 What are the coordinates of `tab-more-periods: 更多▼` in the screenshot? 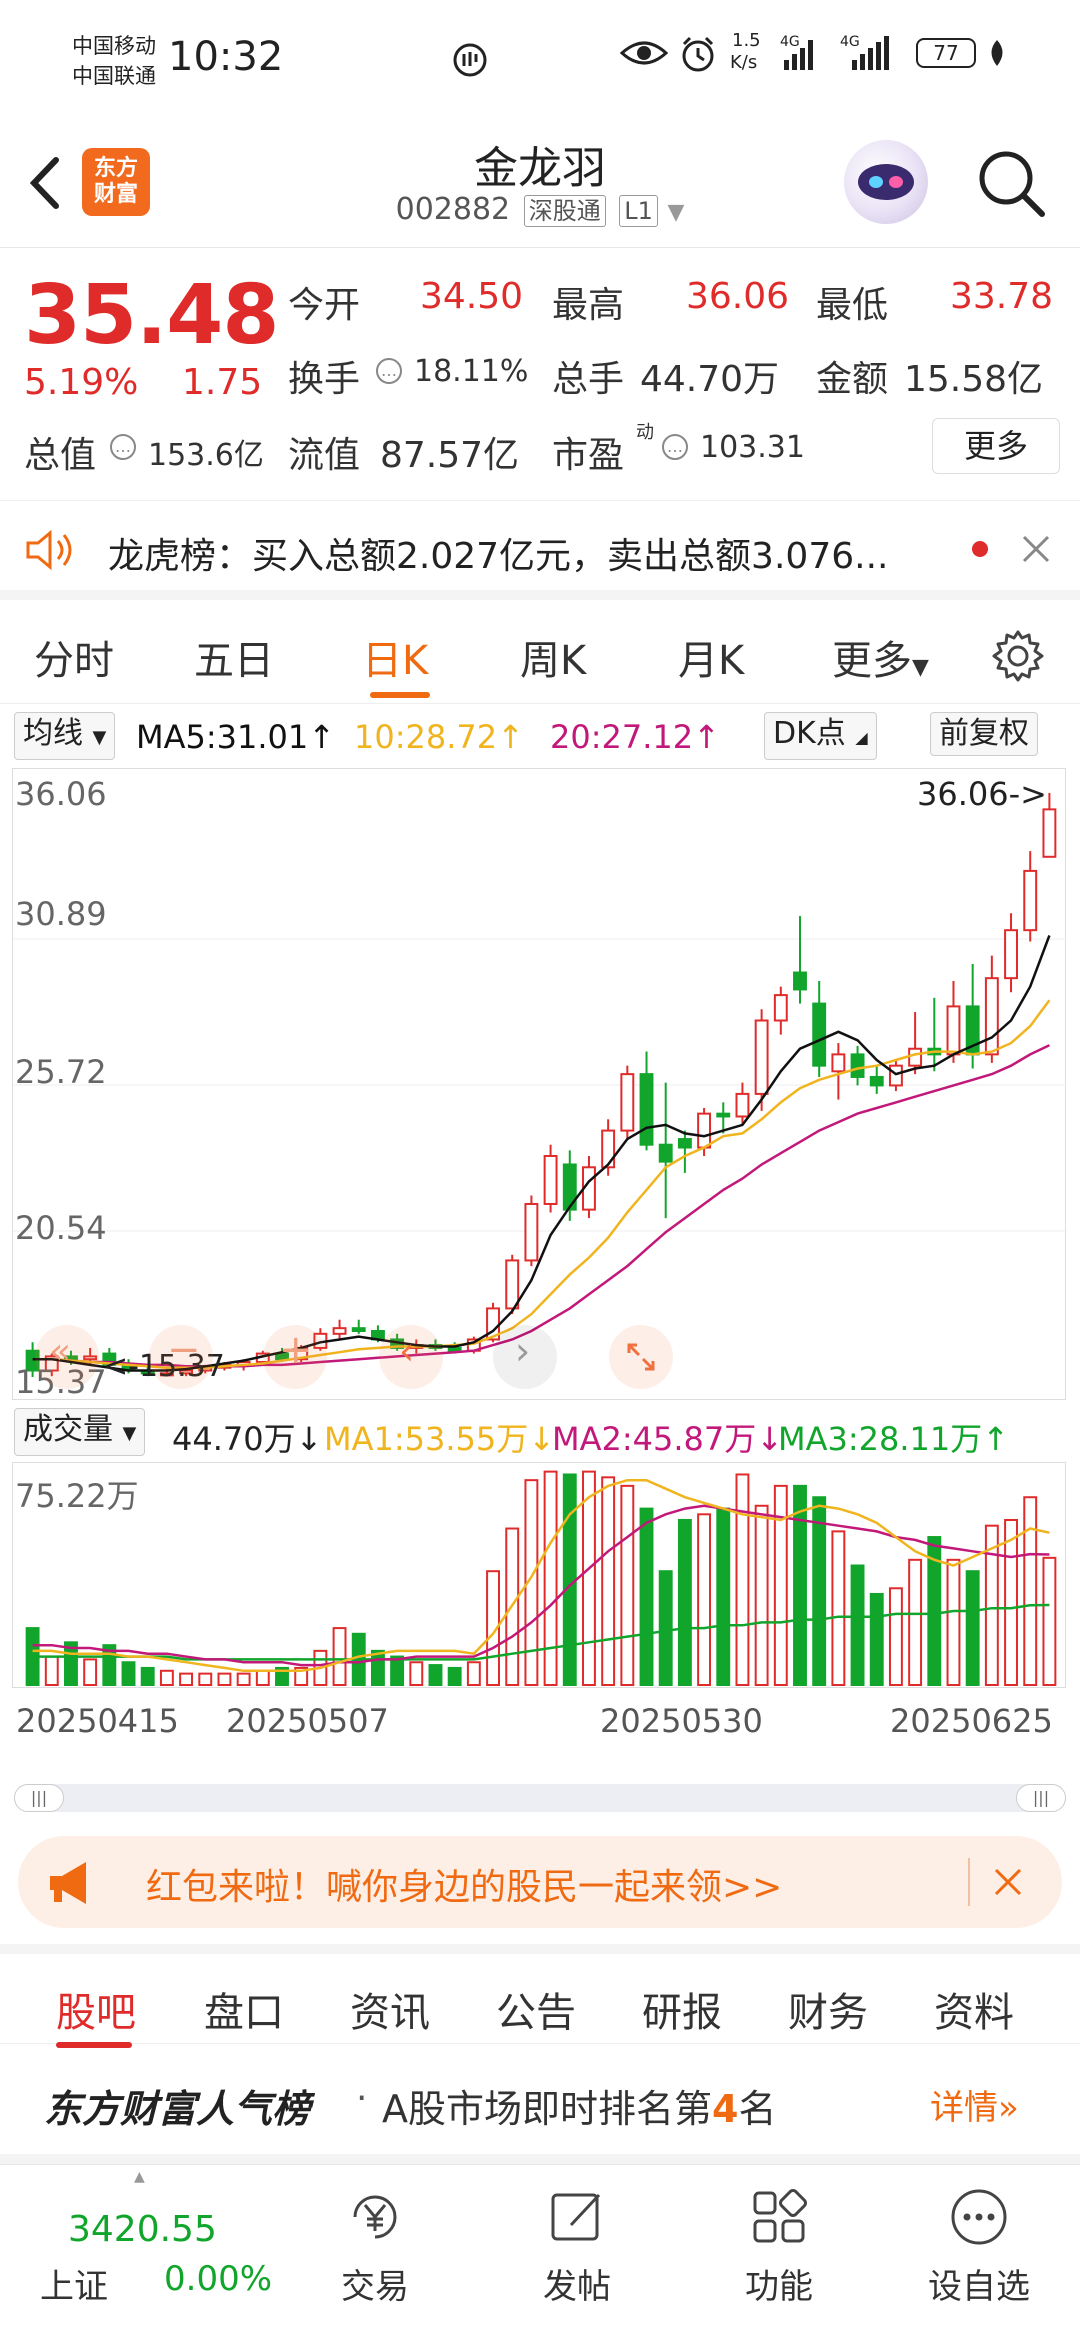 It's located at (880, 657).